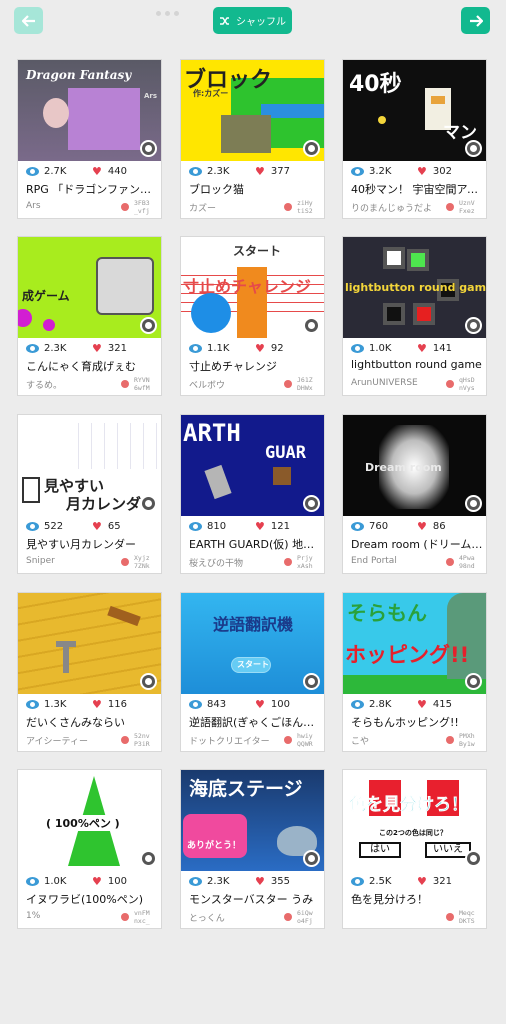 Image resolution: width=506 pixels, height=1024 pixels. I want to click on game-thumbnail: 見やすい 月カレンダー, so click(89, 465).